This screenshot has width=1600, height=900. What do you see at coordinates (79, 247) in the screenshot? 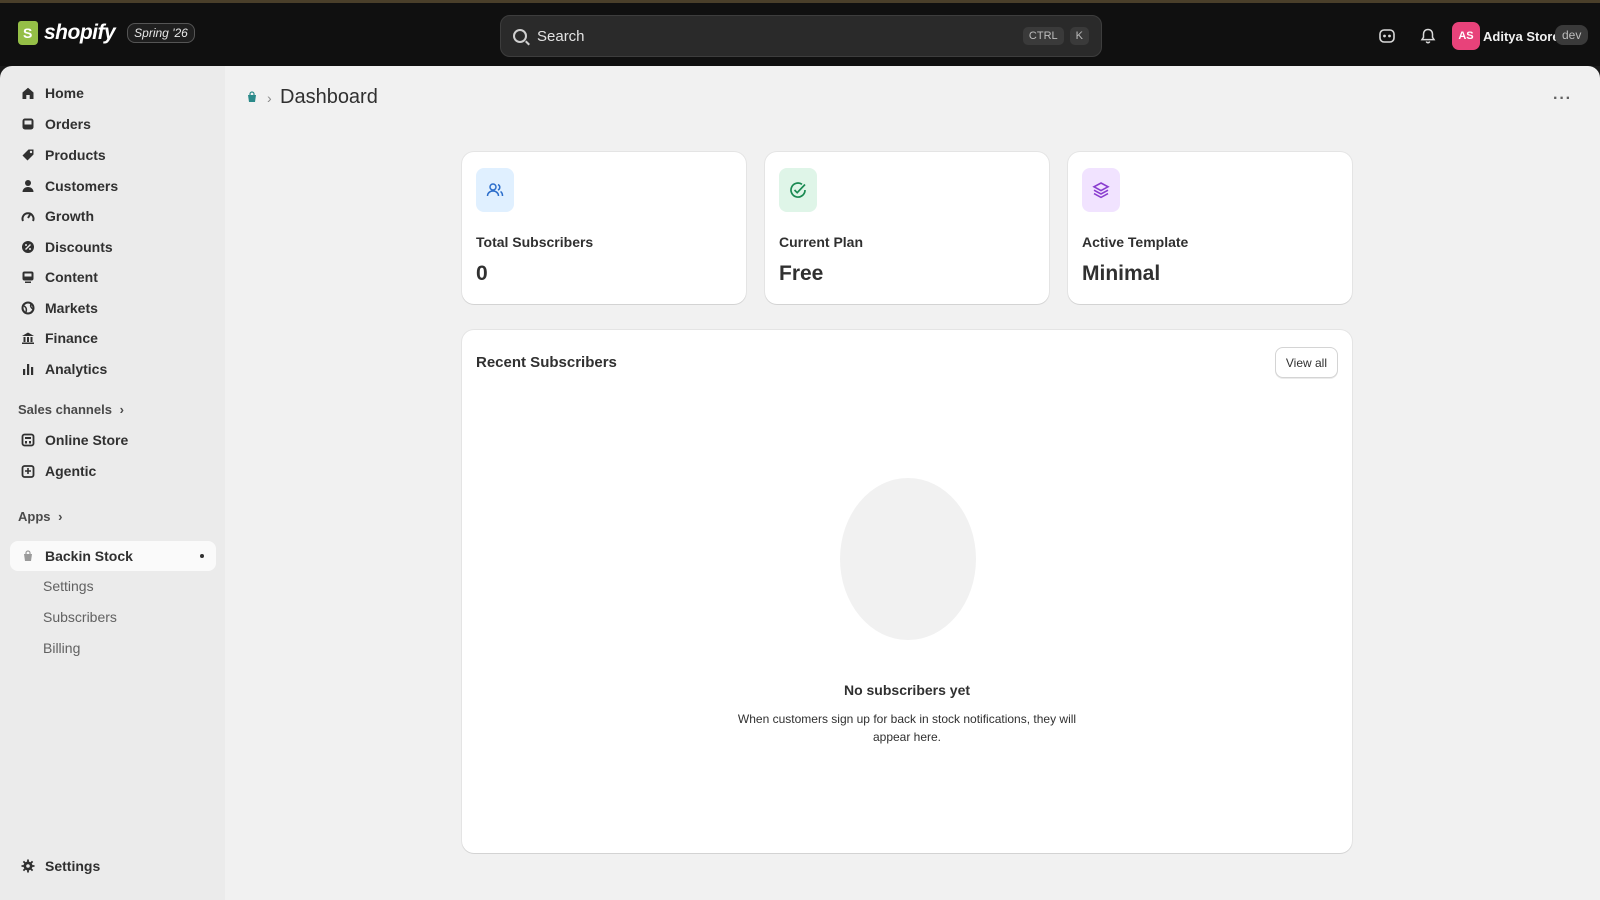
I see `sidebar-item-label: Discounts` at bounding box center [79, 247].